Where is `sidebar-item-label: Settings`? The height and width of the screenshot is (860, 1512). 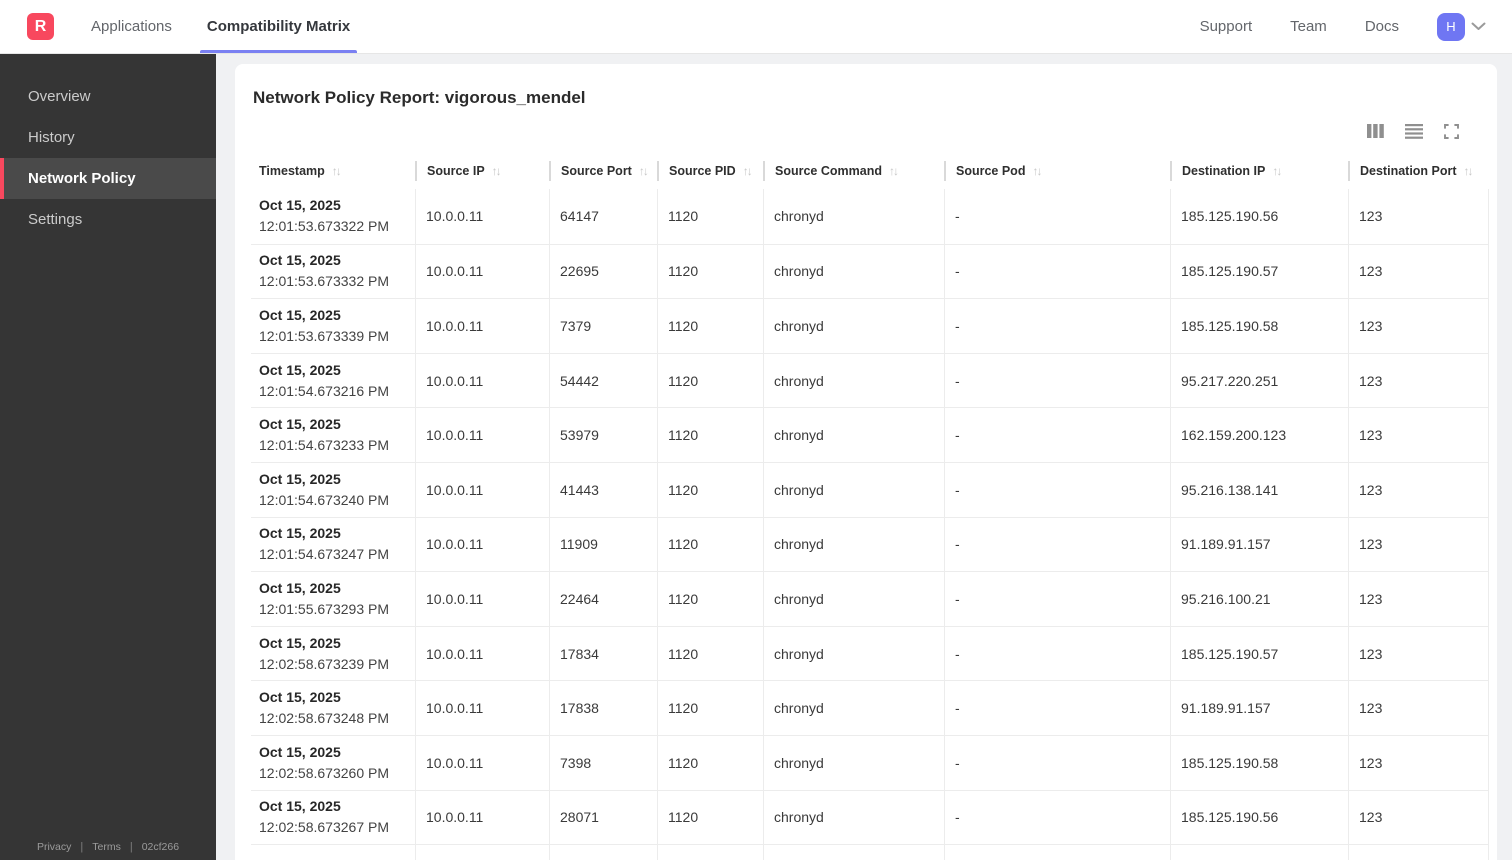 sidebar-item-label: Settings is located at coordinates (55, 219).